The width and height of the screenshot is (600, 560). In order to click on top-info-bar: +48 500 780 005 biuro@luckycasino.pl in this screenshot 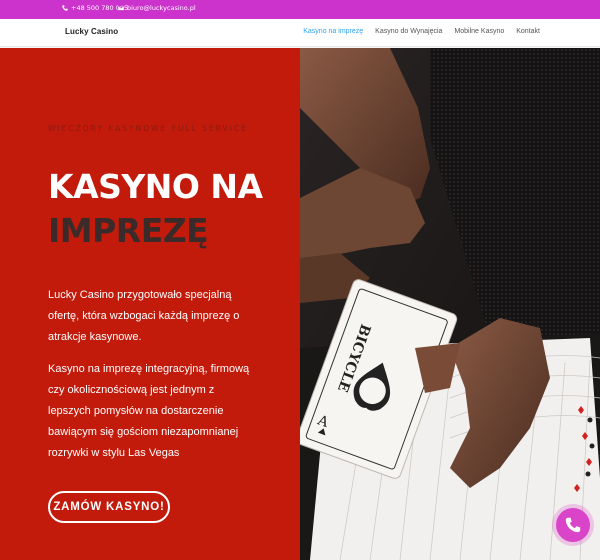, I will do `click(300, 9)`.